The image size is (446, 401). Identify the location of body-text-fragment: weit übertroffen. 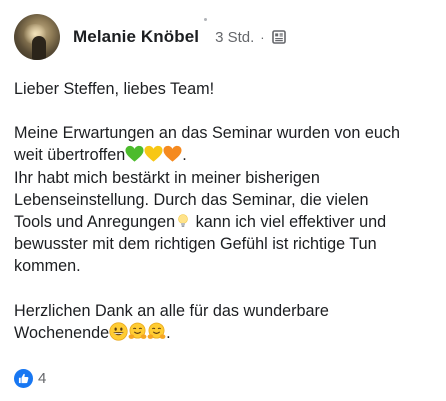
(70, 155).